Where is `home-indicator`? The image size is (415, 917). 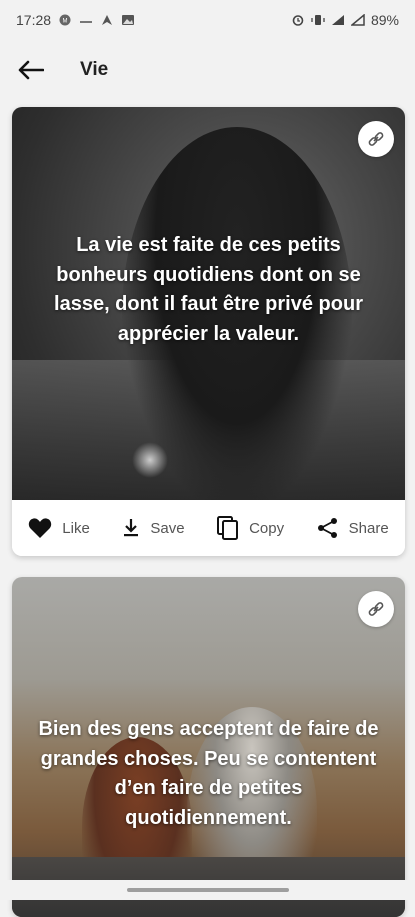
home-indicator is located at coordinates (208, 890).